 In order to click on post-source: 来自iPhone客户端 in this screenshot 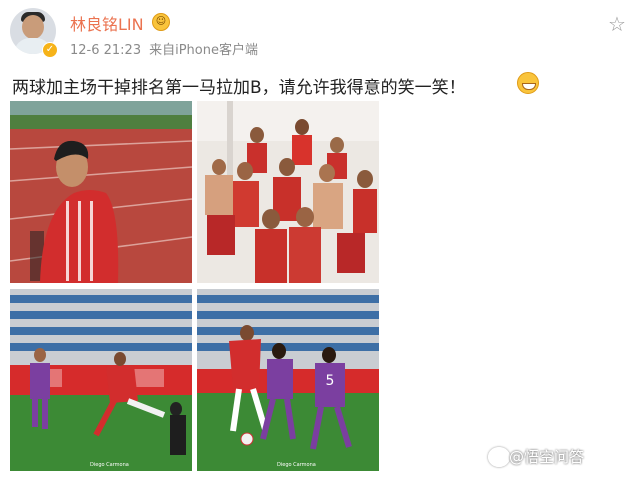, I will do `click(203, 50)`.